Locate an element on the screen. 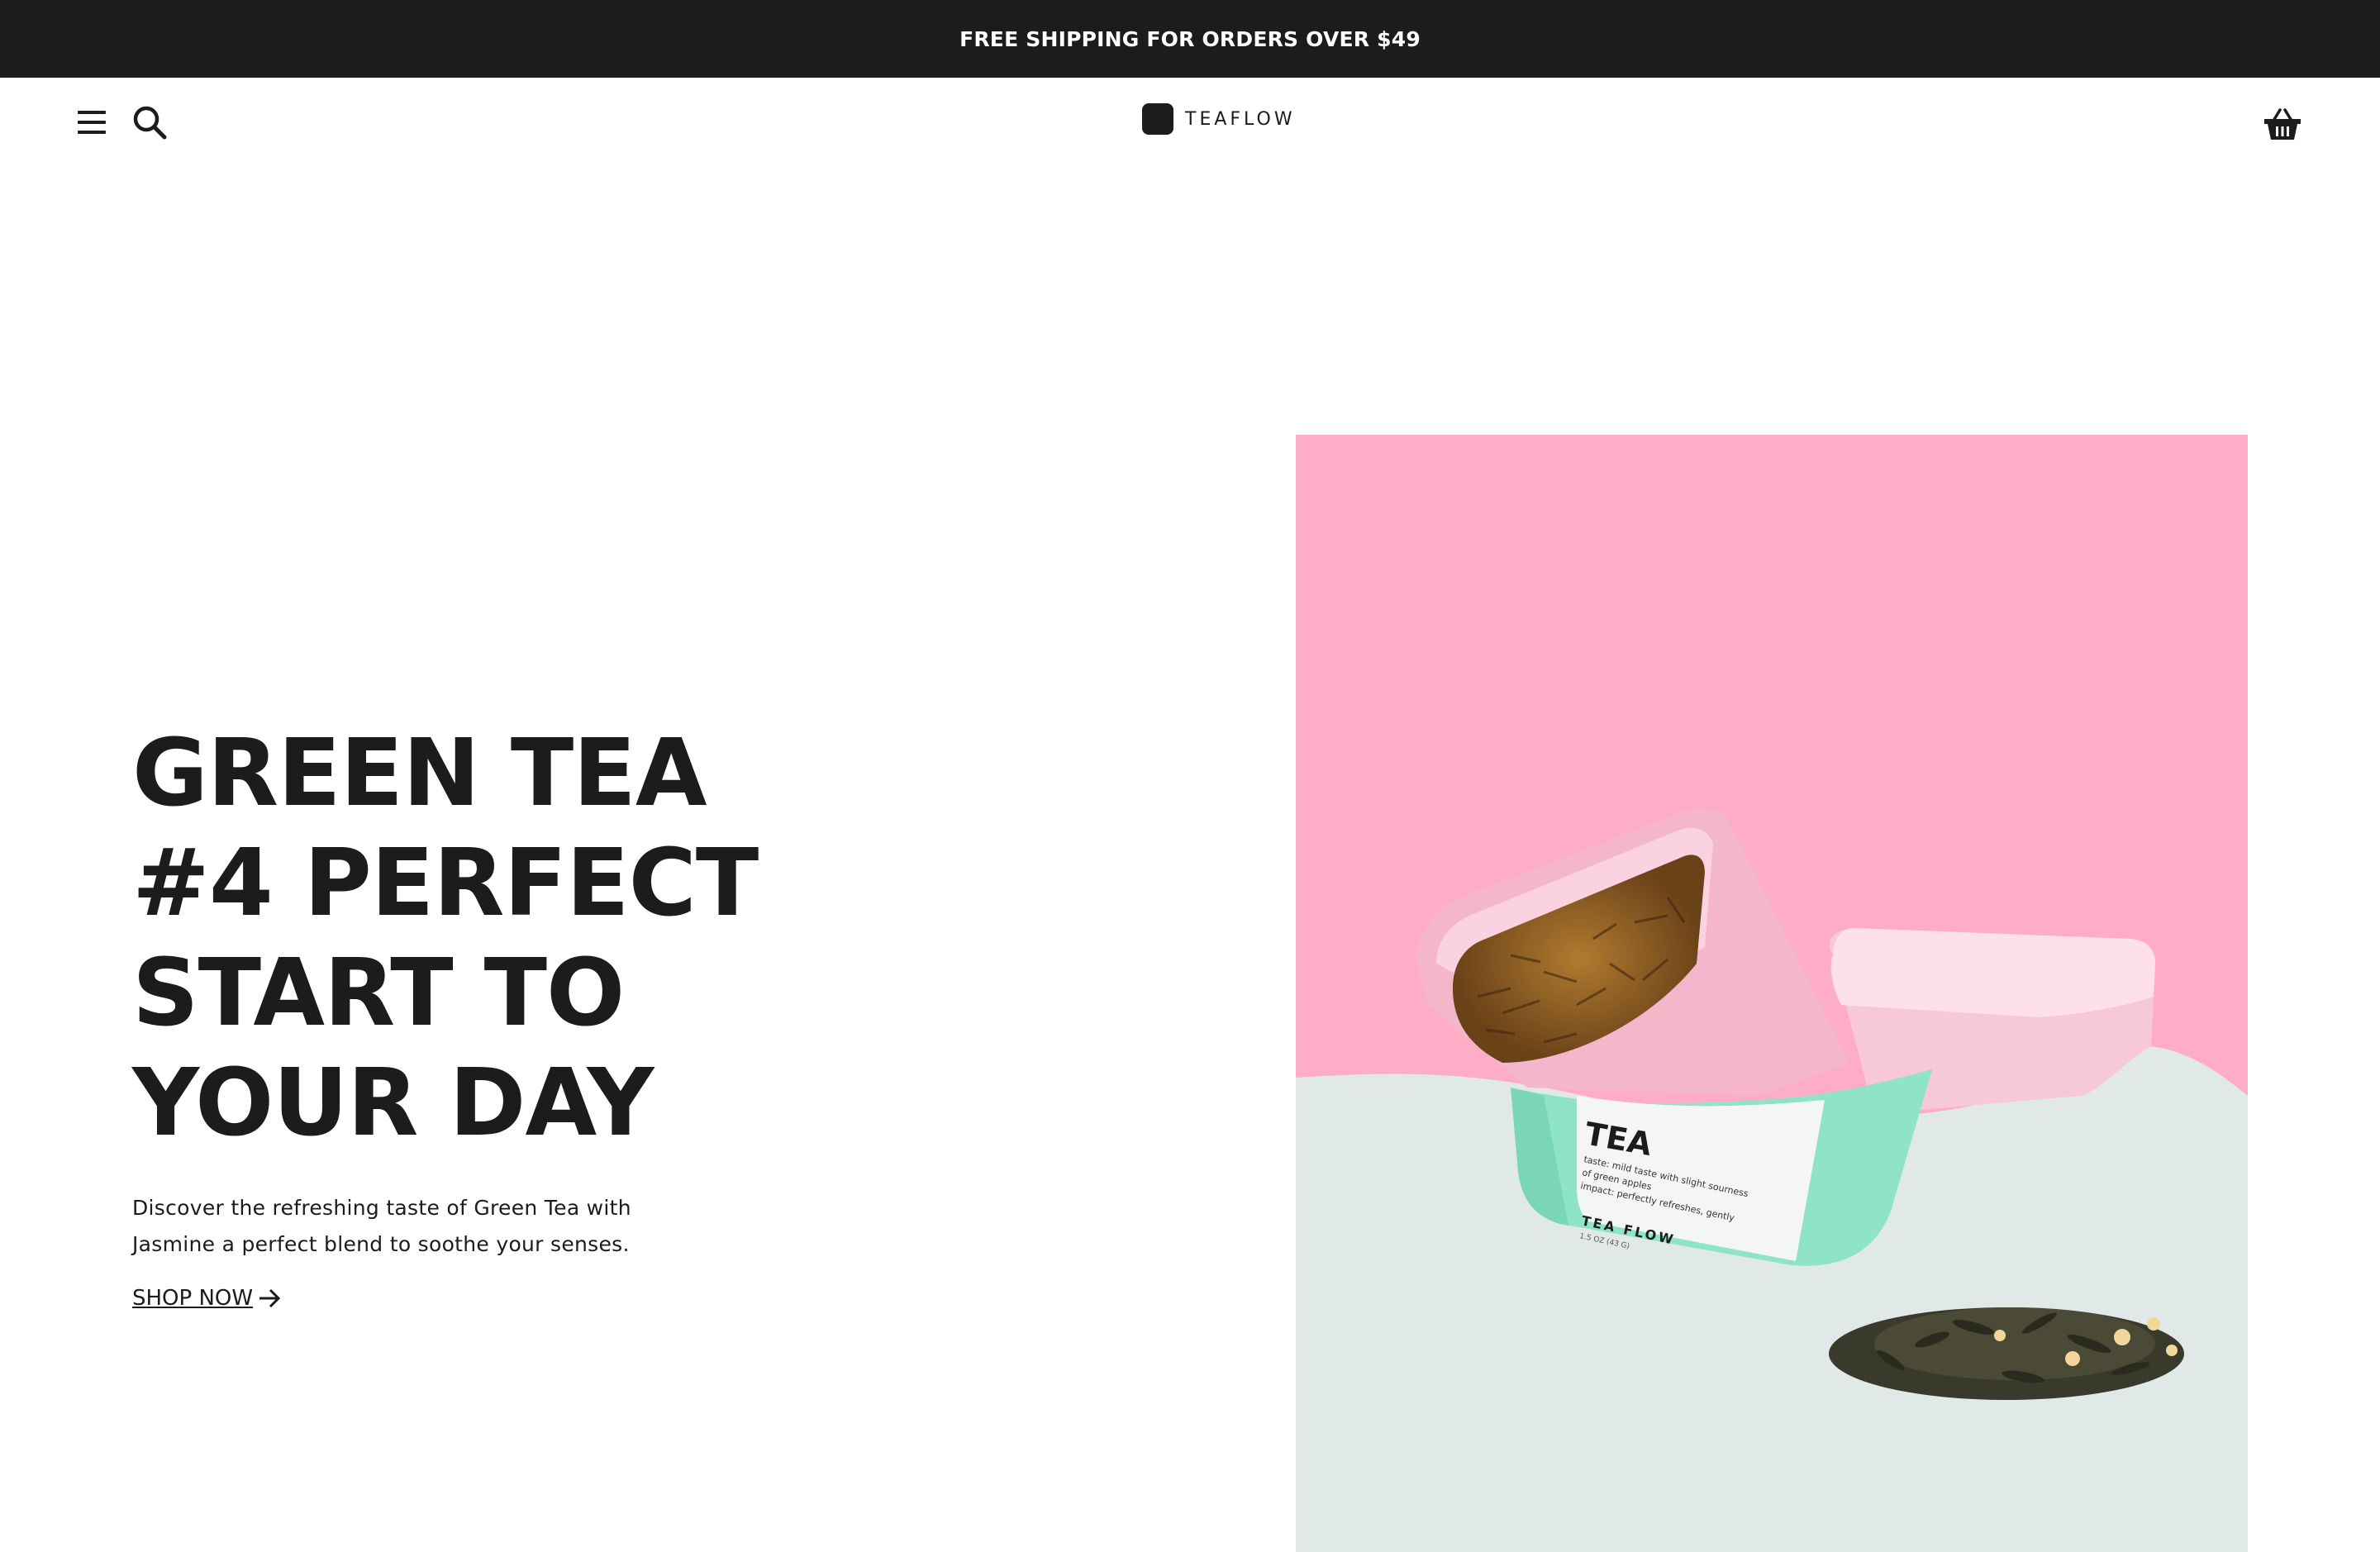  search-icon is located at coordinates (150, 123).